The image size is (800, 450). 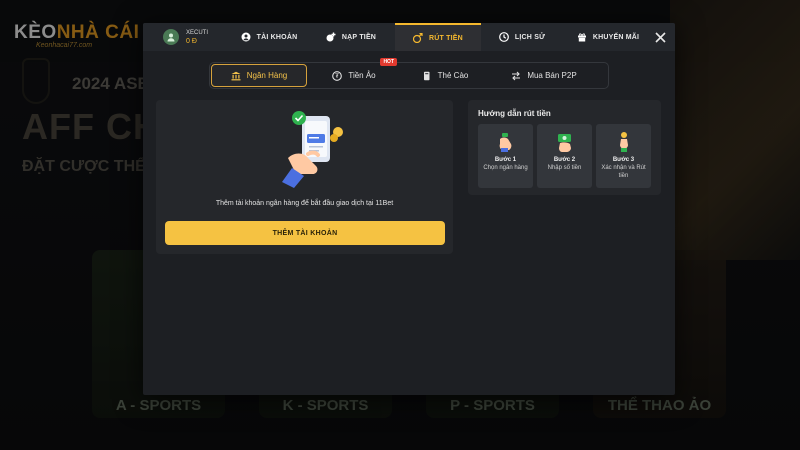 I want to click on user-avatar-icon, so click(x=171, y=37).